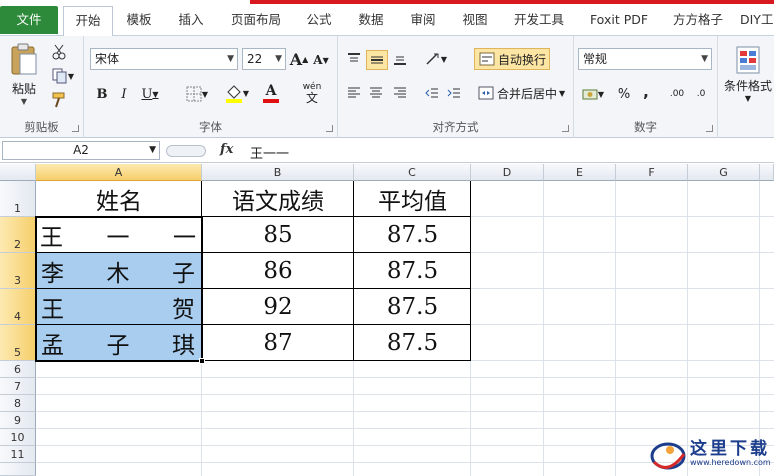 The height and width of the screenshot is (476, 774). Describe the element at coordinates (18, 369) in the screenshot. I see `row-header-6: 6` at that location.